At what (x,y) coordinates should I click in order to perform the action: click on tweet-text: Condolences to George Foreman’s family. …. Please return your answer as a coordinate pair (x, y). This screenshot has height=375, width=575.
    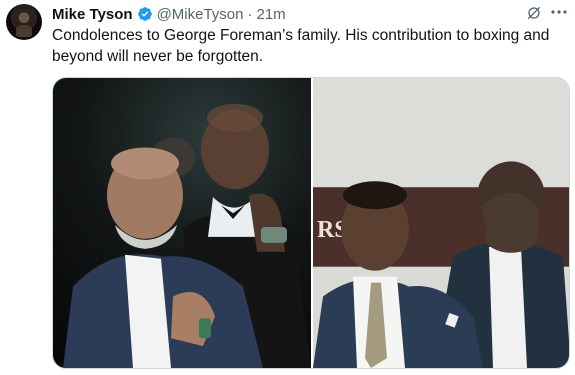
    Looking at the image, I should click on (301, 46).